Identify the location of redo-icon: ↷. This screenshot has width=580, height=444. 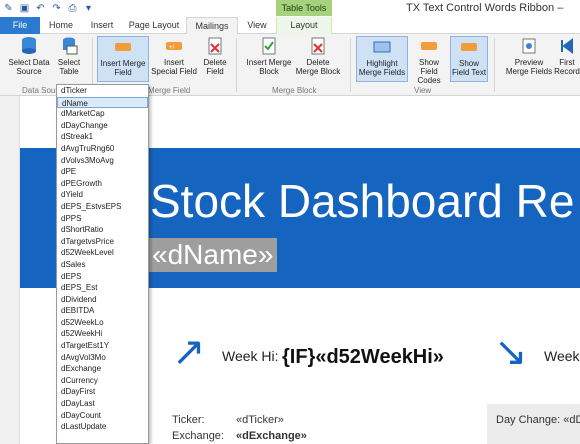
(56, 8).